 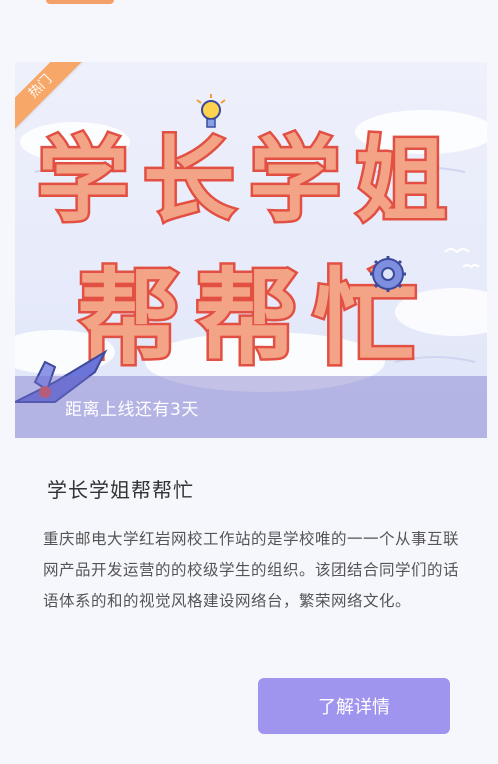 I want to click on gear-icon, so click(x=388, y=274).